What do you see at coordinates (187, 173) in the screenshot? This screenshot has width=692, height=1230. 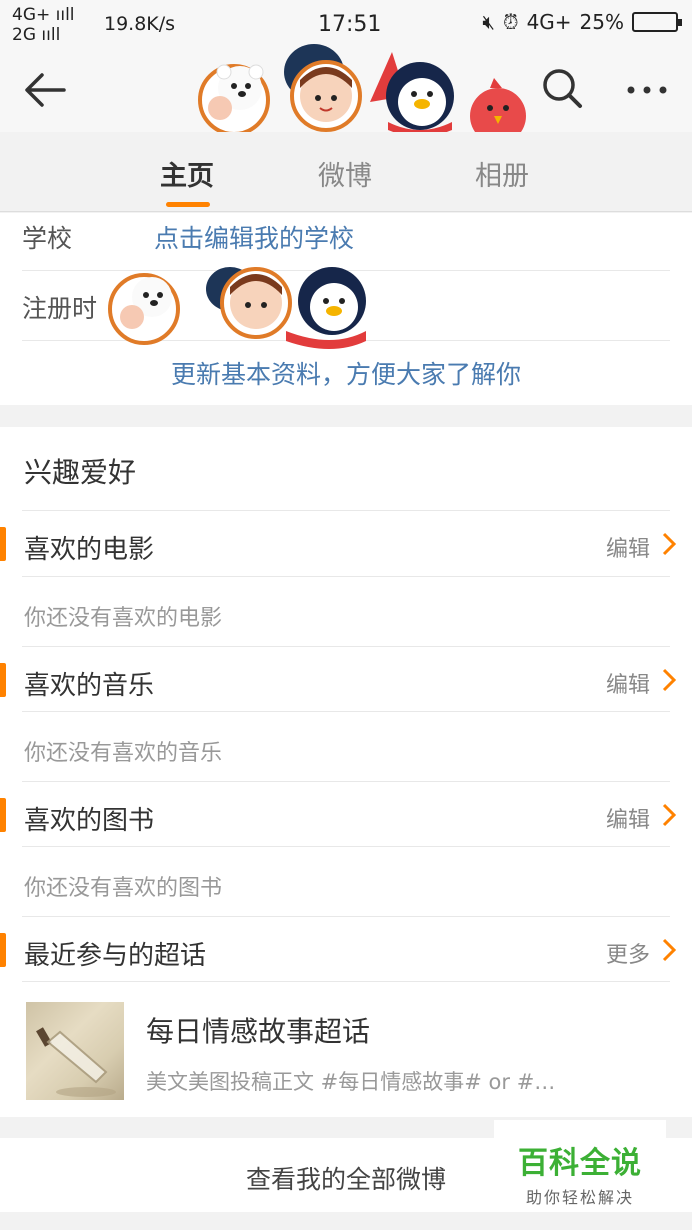 I see `tab-home: 主页` at bounding box center [187, 173].